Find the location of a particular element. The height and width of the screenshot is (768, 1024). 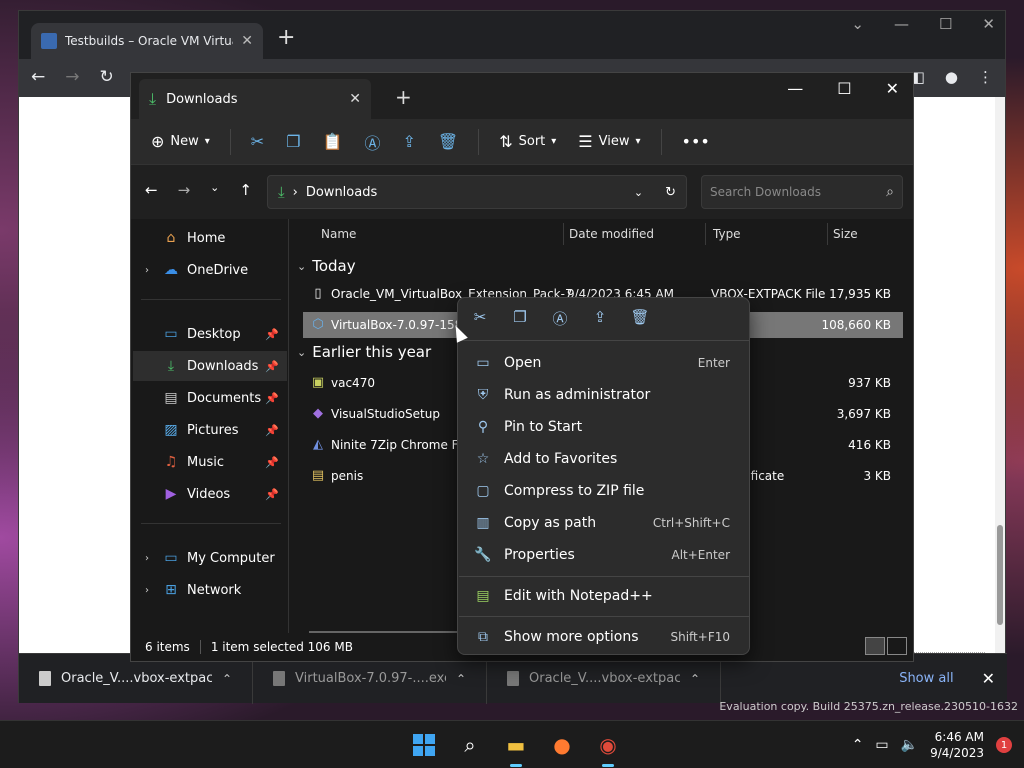

profile-icon: ● is located at coordinates (951, 77).